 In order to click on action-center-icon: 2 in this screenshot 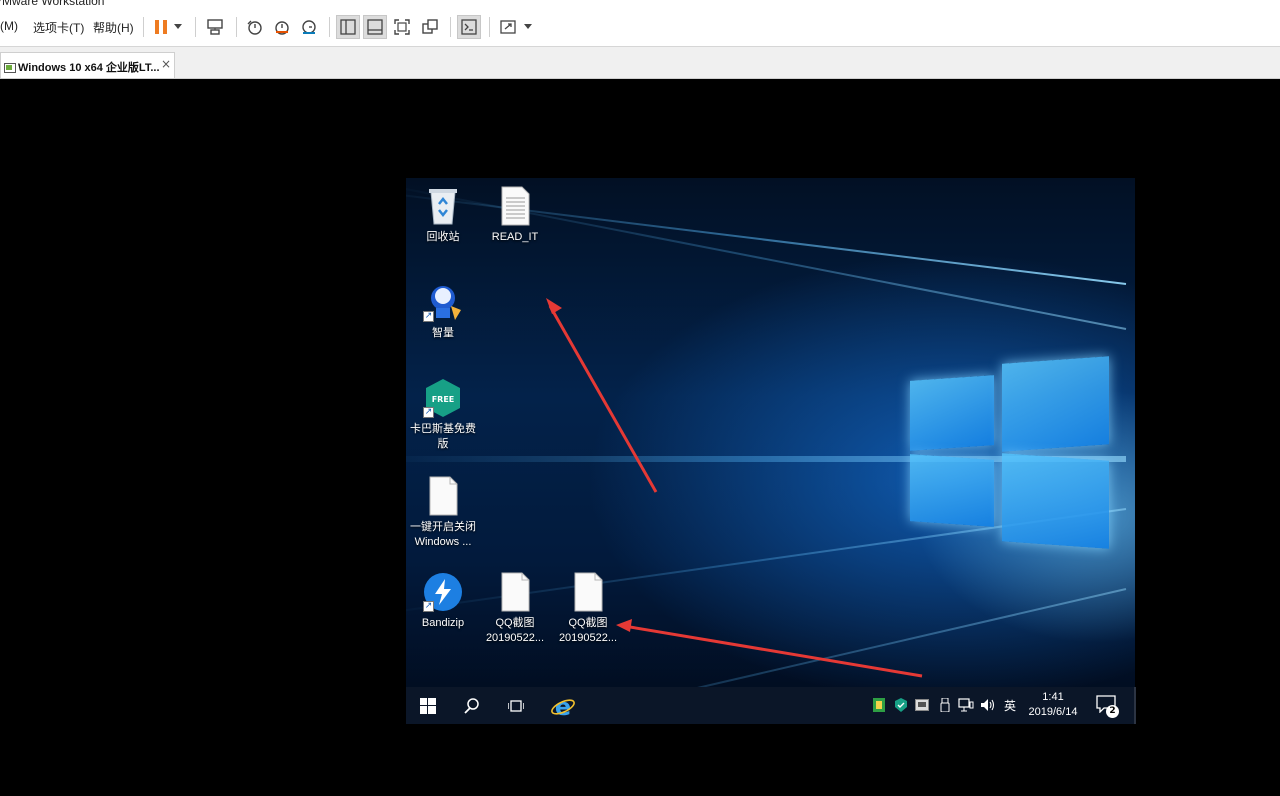, I will do `click(1107, 706)`.